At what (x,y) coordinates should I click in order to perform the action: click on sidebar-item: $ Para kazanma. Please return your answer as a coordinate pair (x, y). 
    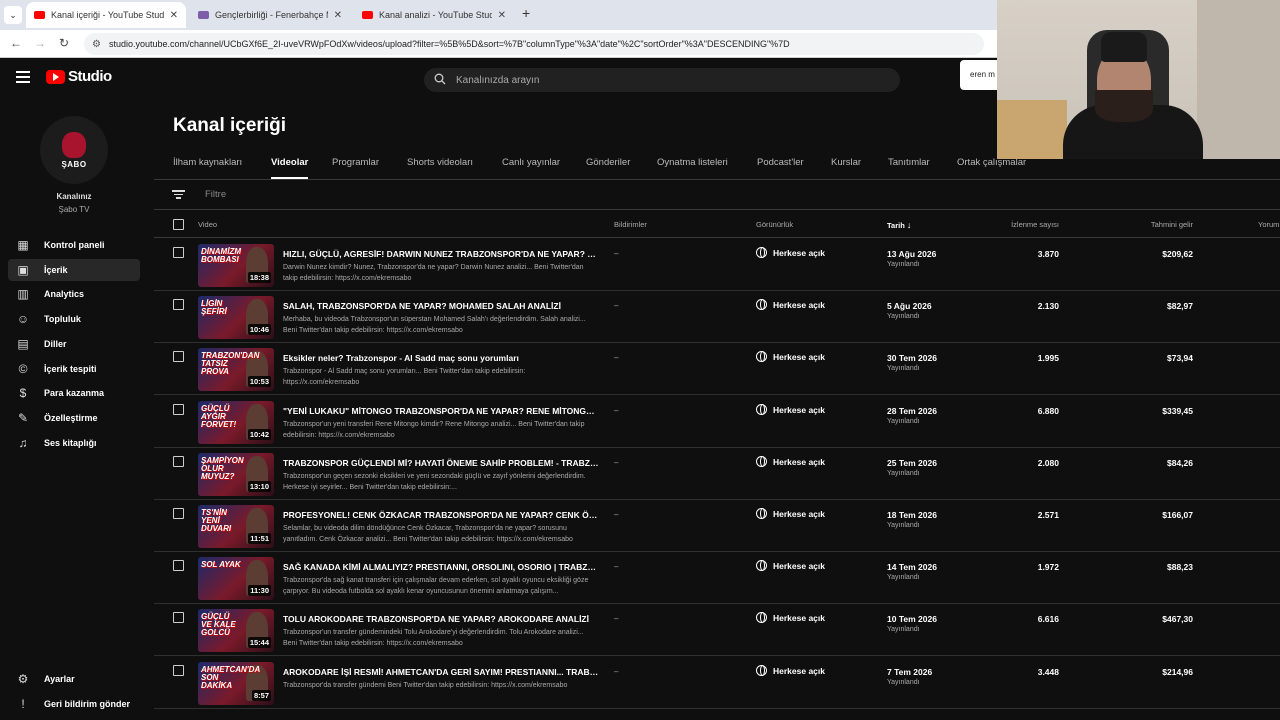
    Looking at the image, I should click on (74, 393).